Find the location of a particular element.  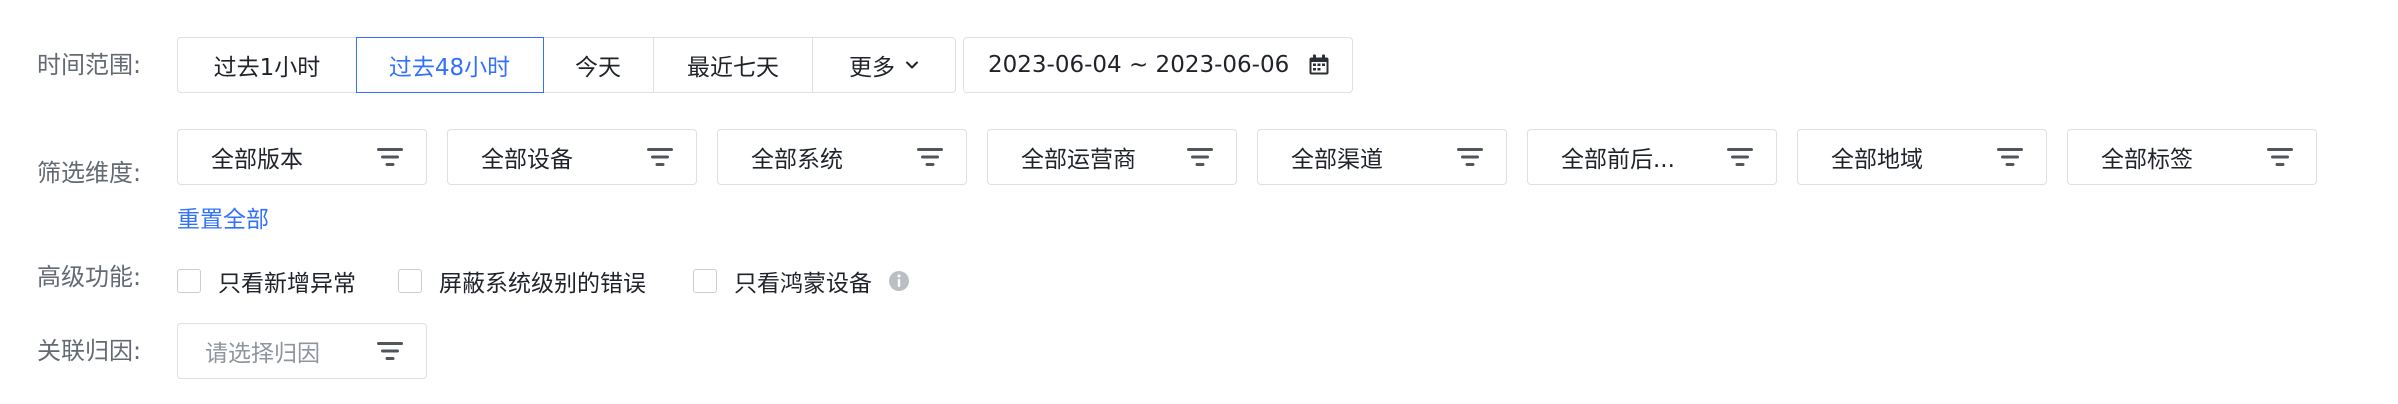

time-option-label: 过去48小时 is located at coordinates (449, 68).